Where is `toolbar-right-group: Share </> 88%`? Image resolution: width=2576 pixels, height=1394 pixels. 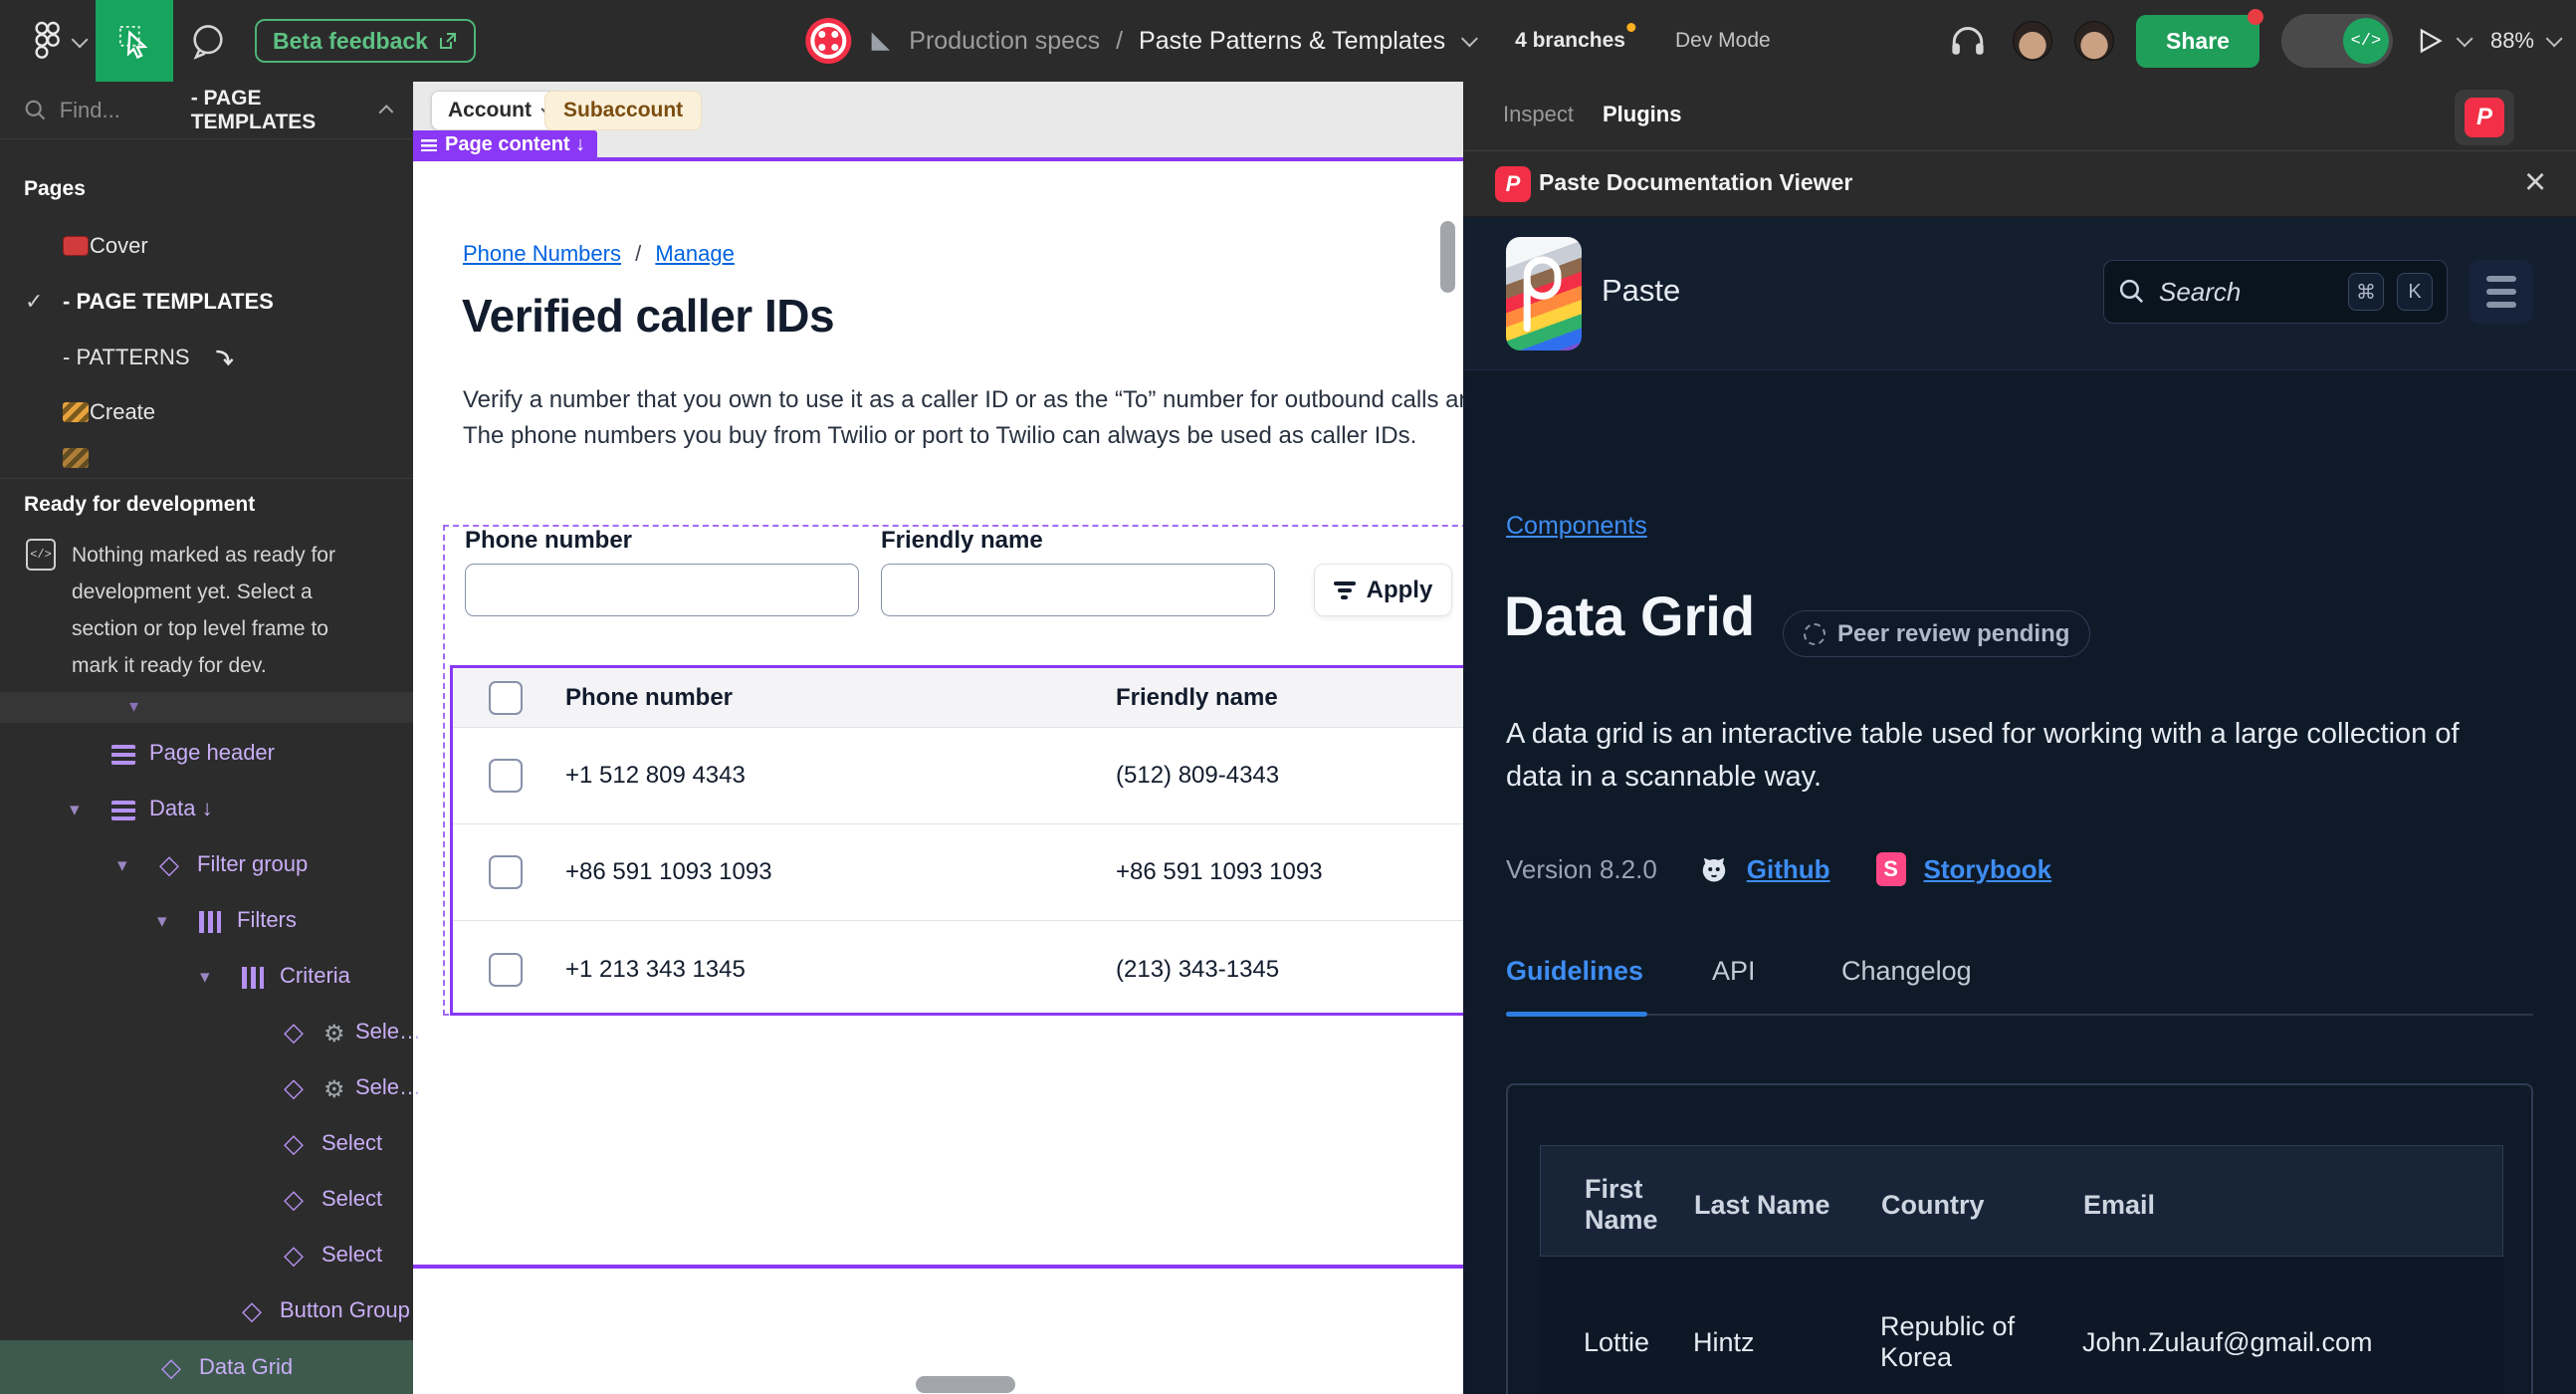 toolbar-right-group: Share </> 88% is located at coordinates (2254, 41).